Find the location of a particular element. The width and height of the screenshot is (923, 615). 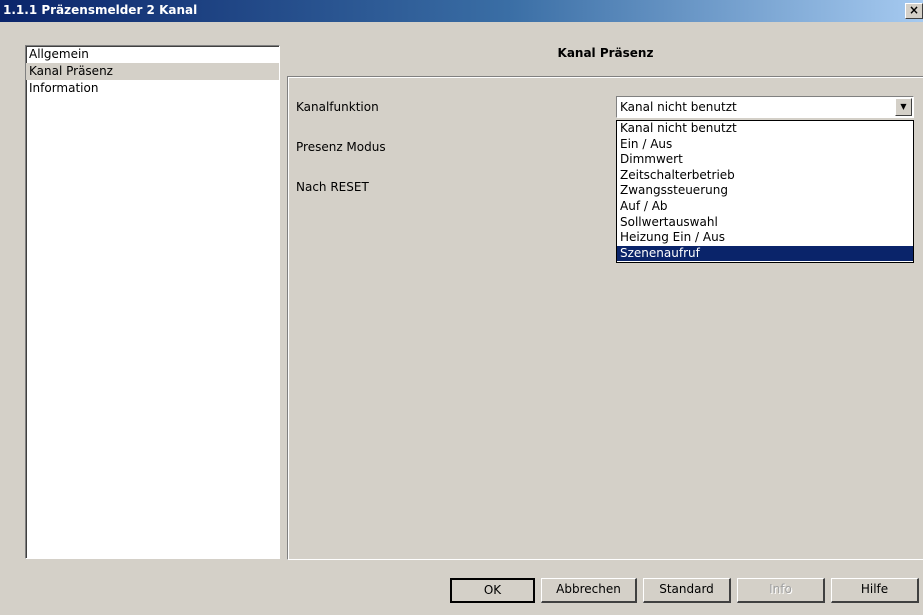

title-bar: 1.1.1 Präzensmelder 2 Kanal × is located at coordinates (461, 11).